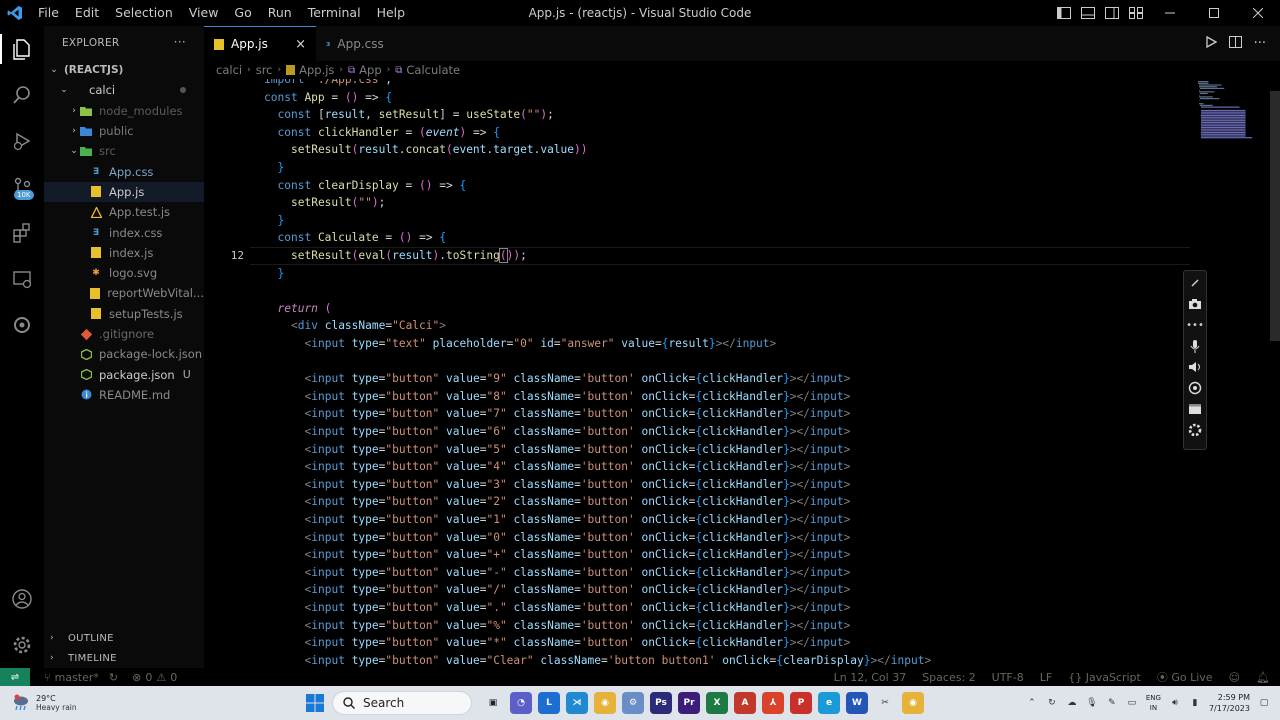  Describe the element at coordinates (355, 238) in the screenshot. I see `code-line: const Calculate = () => {` at that location.